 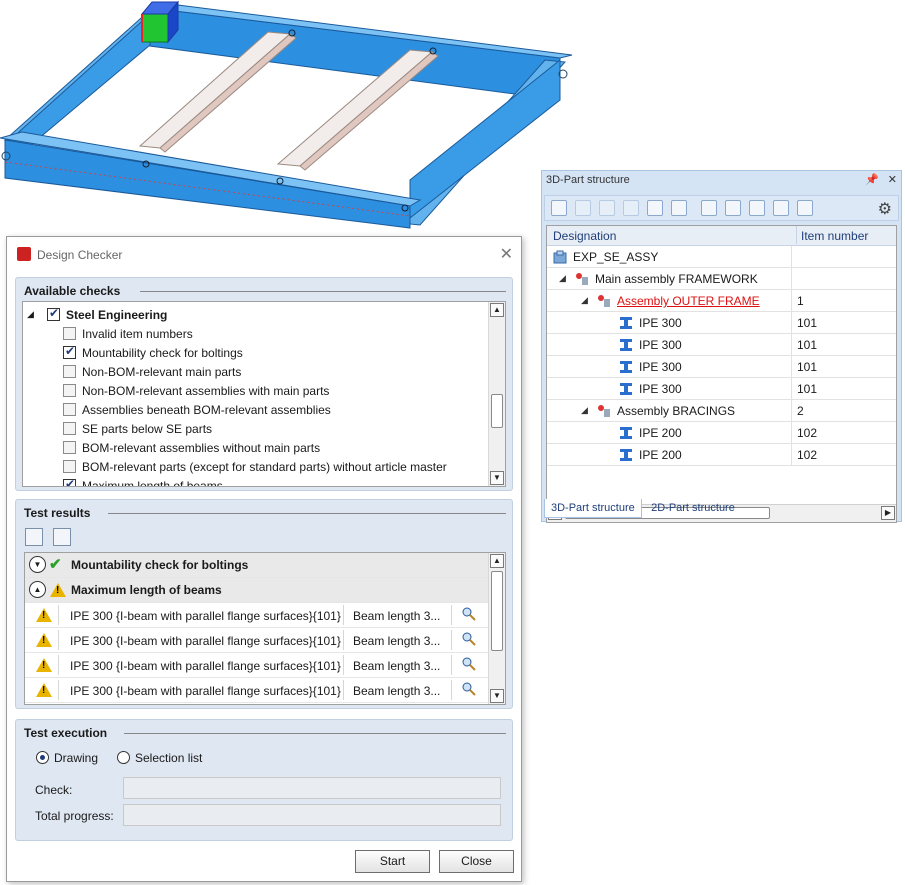 I want to click on mode-drawing-radio, so click(x=42, y=757).